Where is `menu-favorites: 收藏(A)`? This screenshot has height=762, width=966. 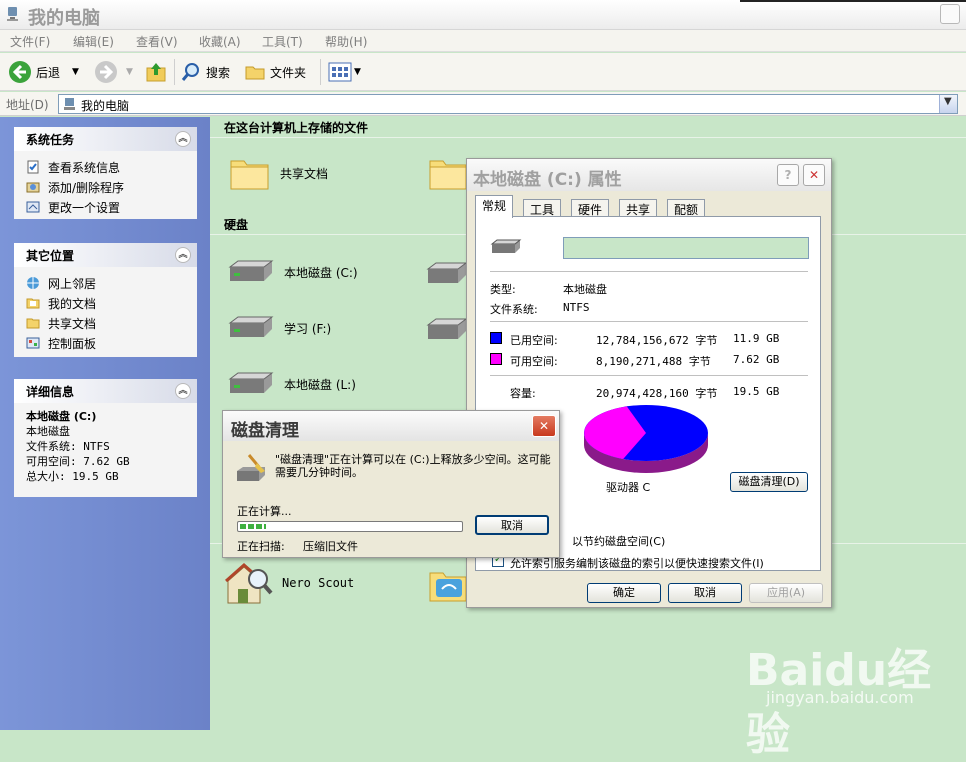 menu-favorites: 收藏(A) is located at coordinates (220, 41).